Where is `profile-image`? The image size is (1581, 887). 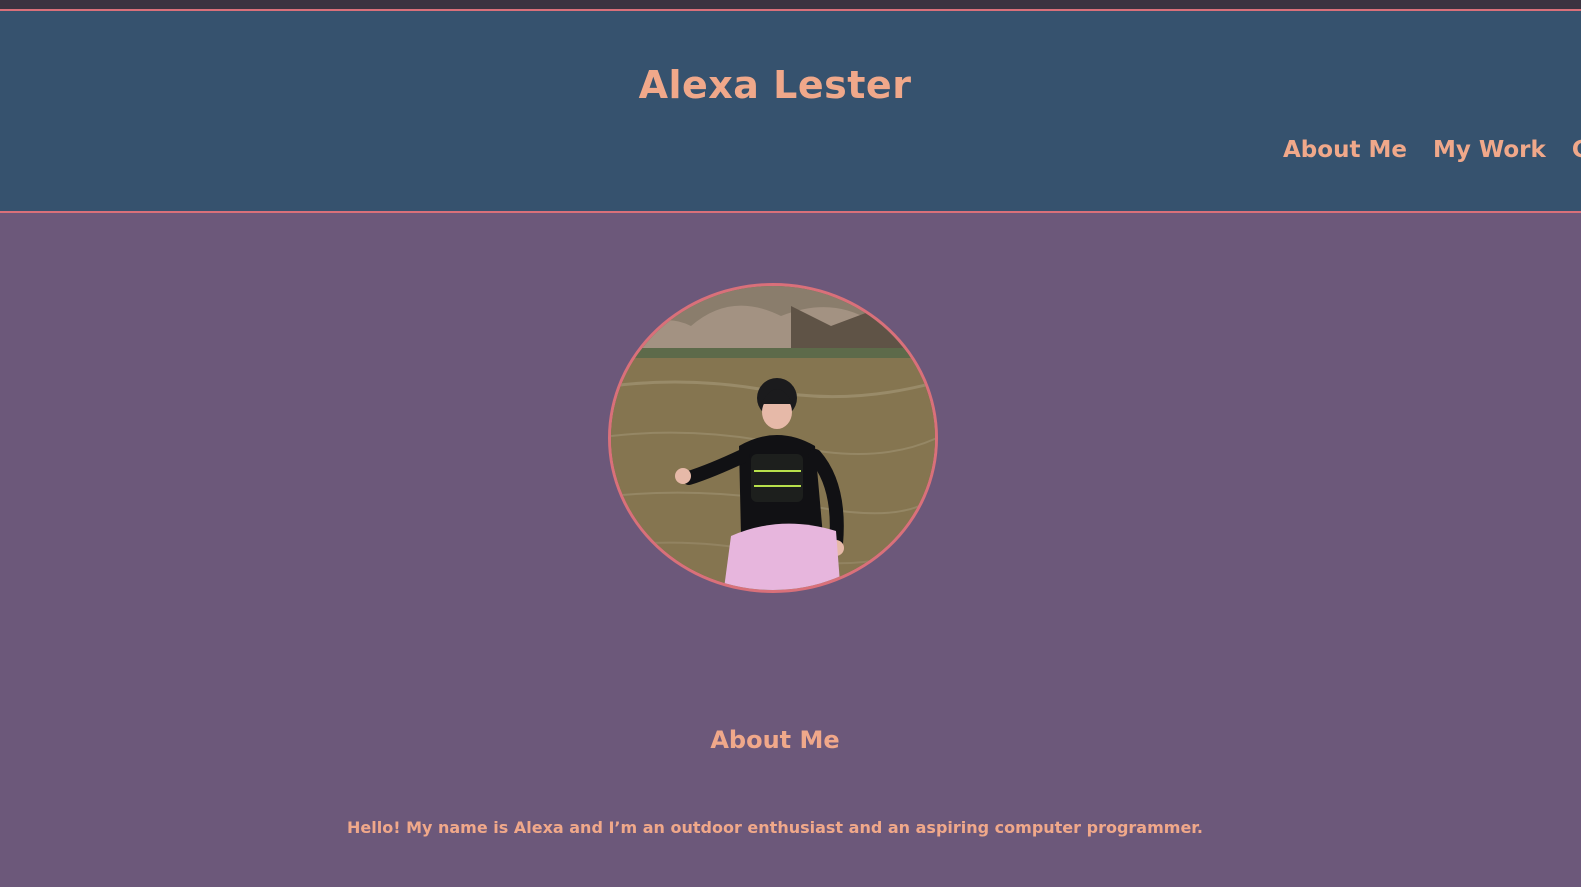
profile-image is located at coordinates (773, 438).